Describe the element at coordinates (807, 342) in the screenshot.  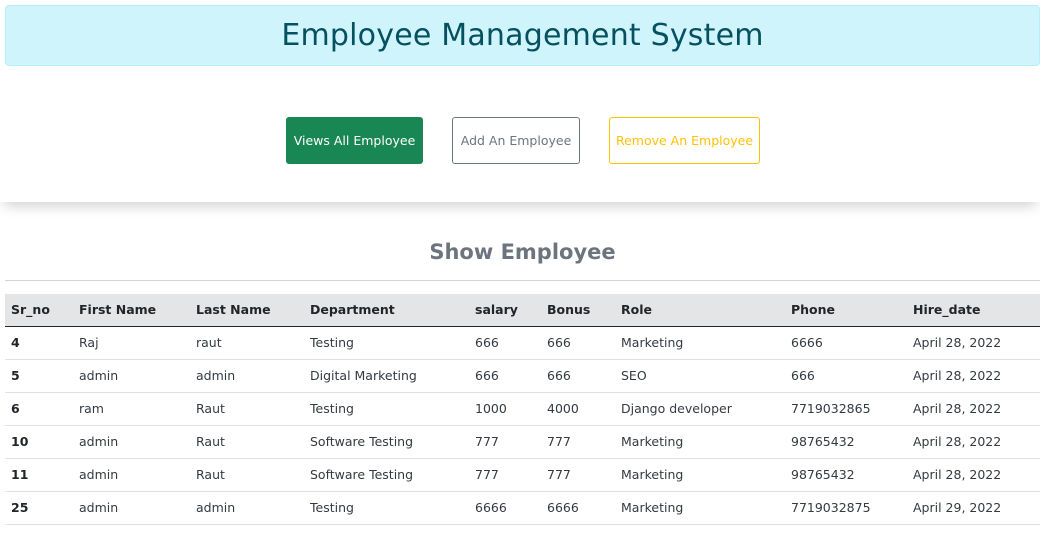
I see `cell-phone: 6666` at that location.